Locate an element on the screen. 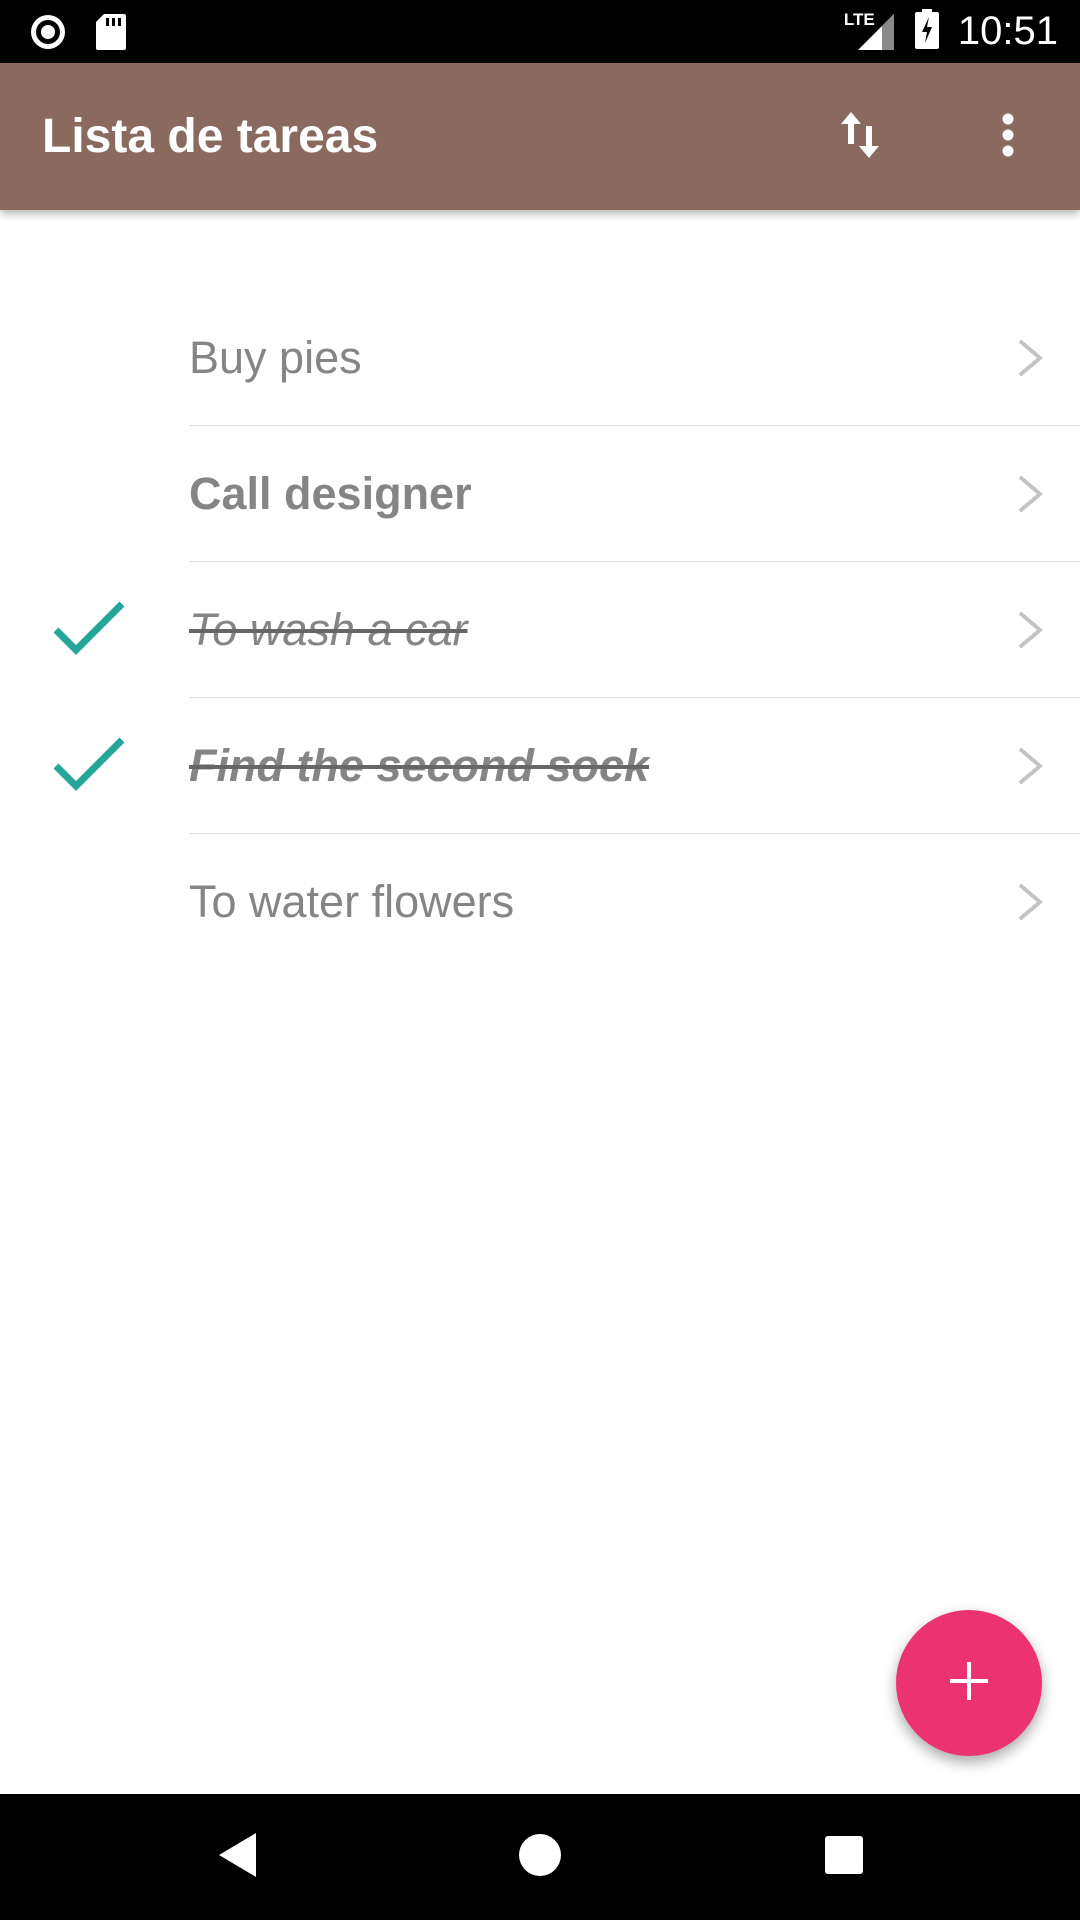  back-icon is located at coordinates (238, 1857).